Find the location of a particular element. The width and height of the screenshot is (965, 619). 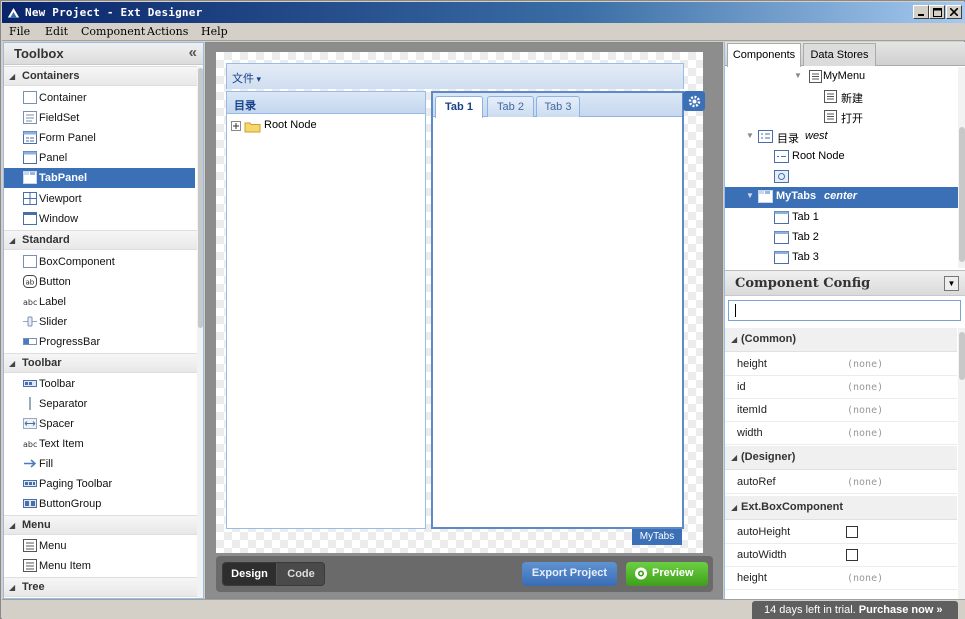

toolbox-scrollbar is located at coordinates (200, 332).